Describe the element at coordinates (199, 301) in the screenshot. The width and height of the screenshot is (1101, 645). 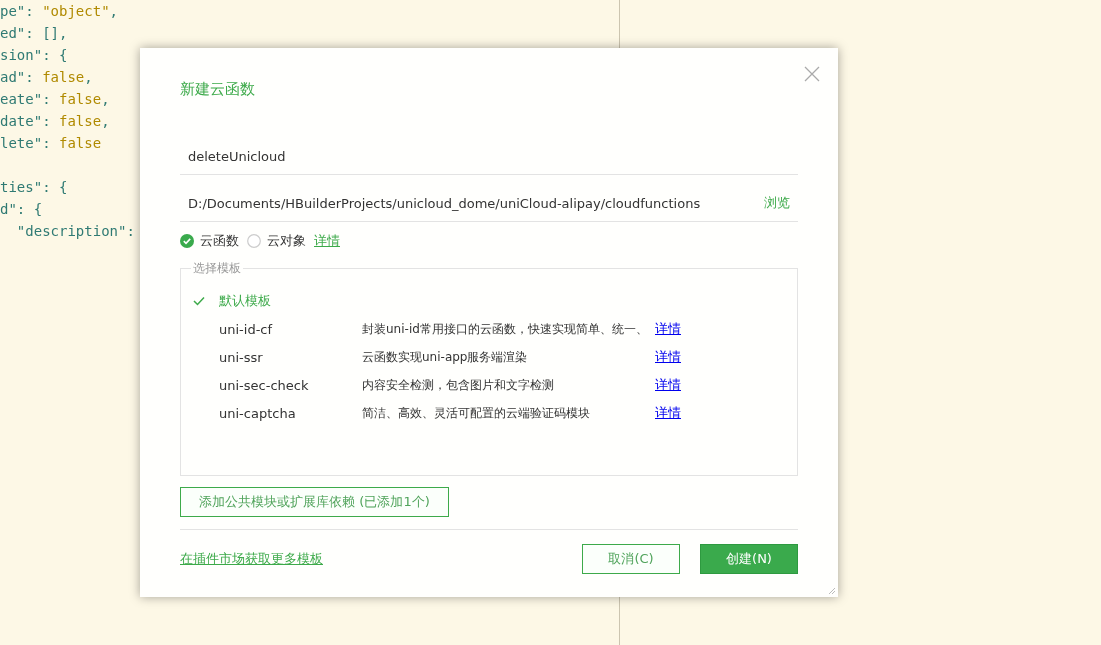
I see `check-icon` at that location.